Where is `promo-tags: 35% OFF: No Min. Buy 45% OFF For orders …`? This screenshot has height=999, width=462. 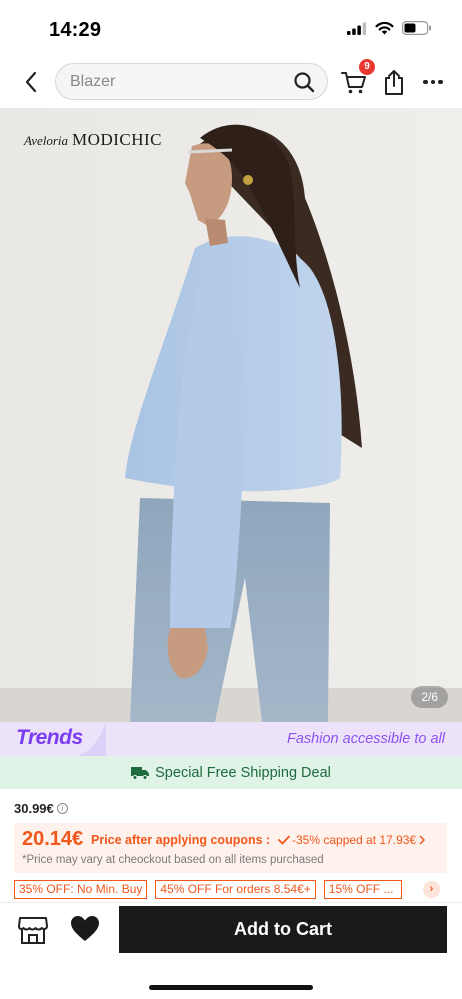 promo-tags: 35% OFF: No Min. Buy 45% OFF For orders … is located at coordinates (234, 889).